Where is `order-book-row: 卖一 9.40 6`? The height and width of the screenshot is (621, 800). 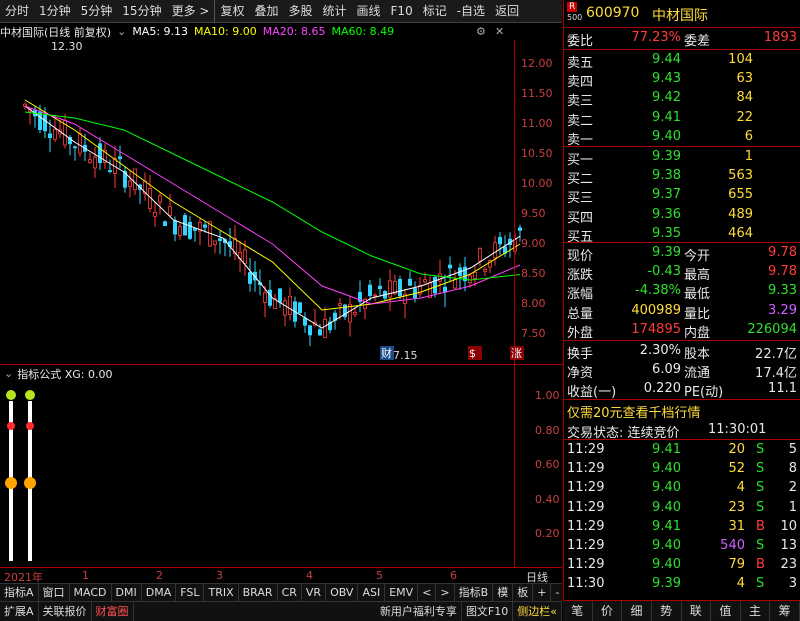
order-book-row: 卖一 9.40 6 is located at coordinates (682, 138).